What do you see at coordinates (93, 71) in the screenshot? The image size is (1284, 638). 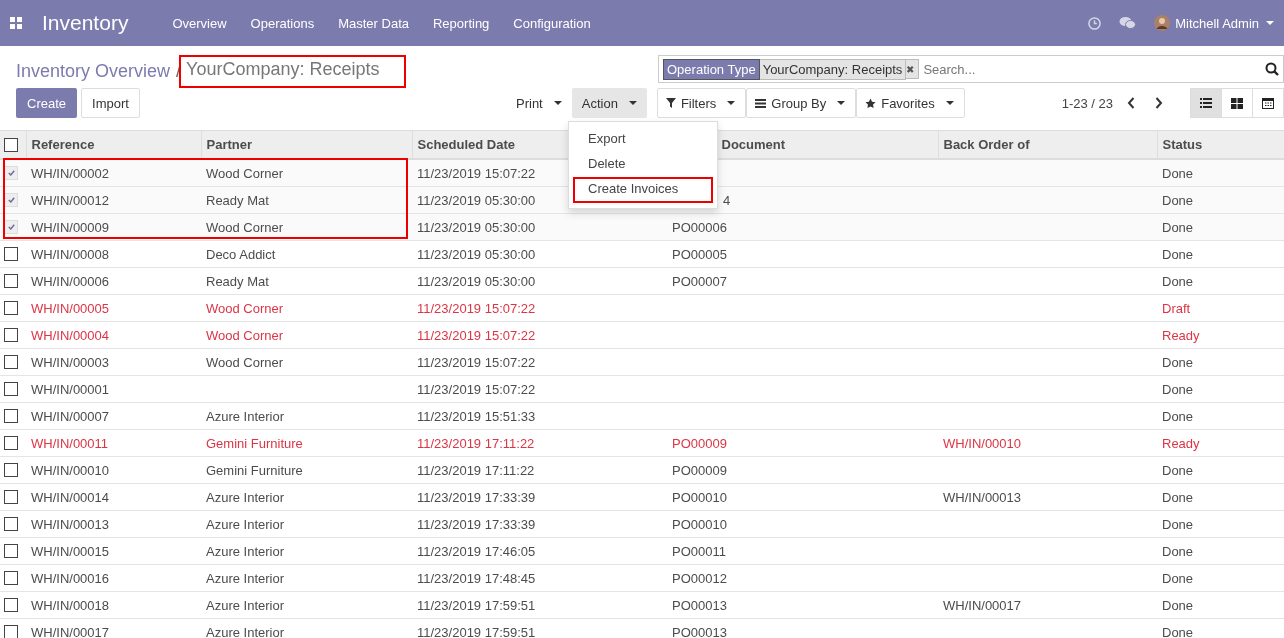 I see `breadcrumb-link: Inventory Overview` at bounding box center [93, 71].